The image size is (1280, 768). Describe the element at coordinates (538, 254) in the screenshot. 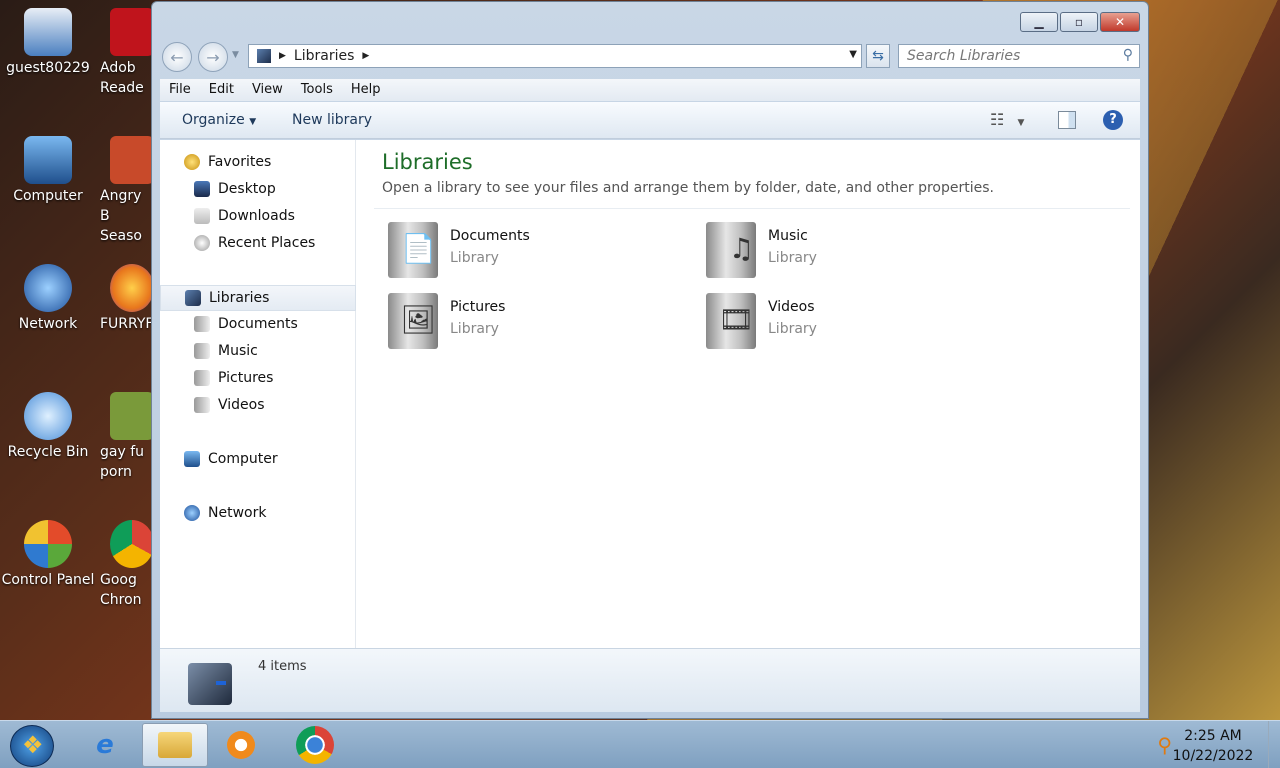

I see `library-item-documents: 📄 Documents Library` at that location.